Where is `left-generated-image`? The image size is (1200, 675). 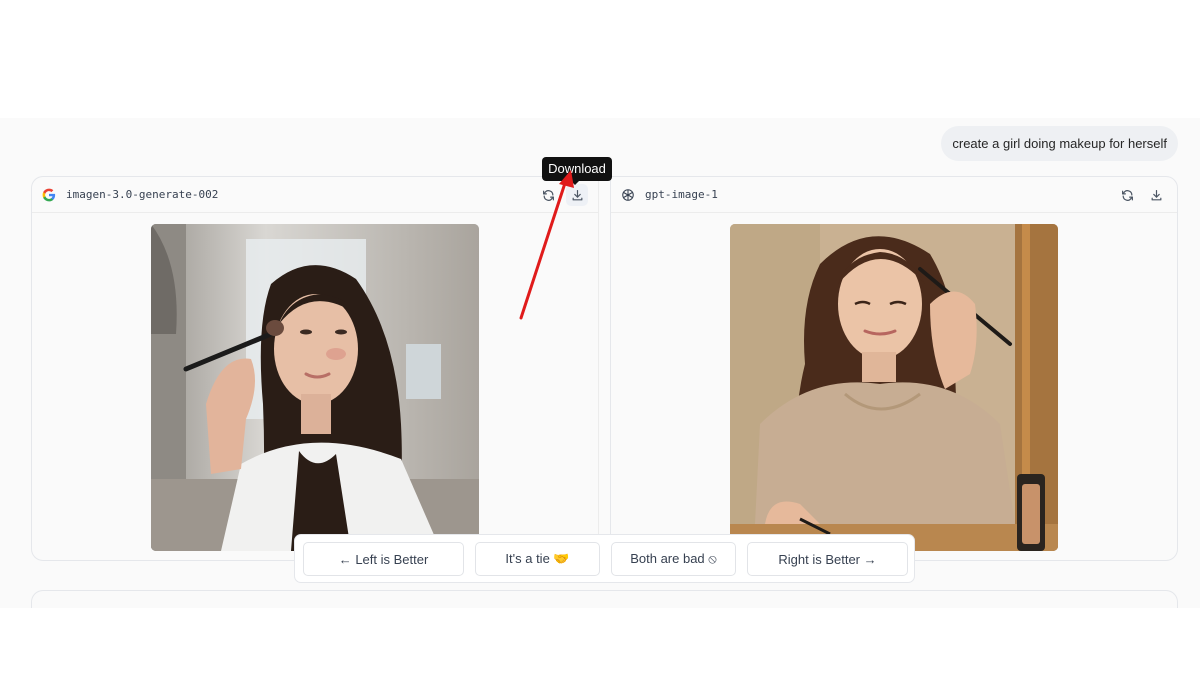
left-generated-image is located at coordinates (315, 387).